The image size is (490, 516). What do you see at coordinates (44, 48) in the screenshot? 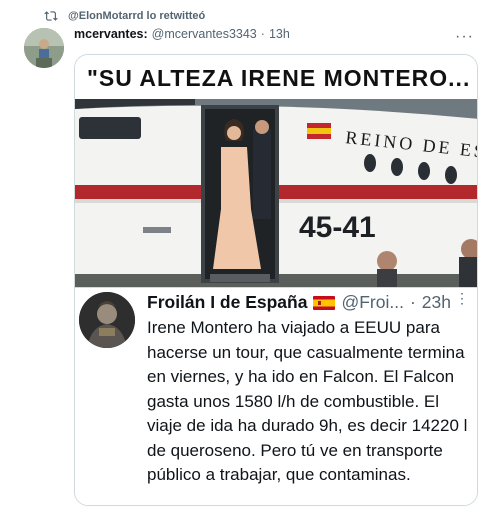
I see `avatar` at bounding box center [44, 48].